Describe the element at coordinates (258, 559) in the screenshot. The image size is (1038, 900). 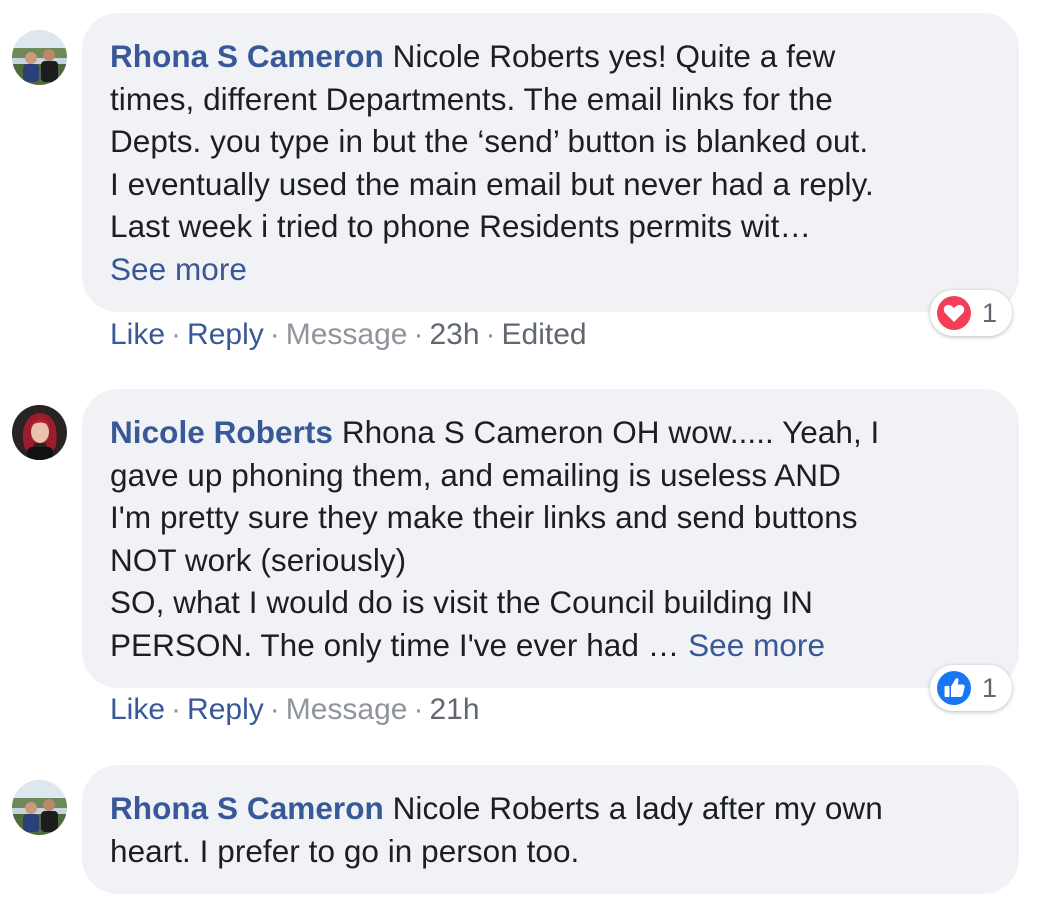
I see `comment-text-line: NOT work (seriously)` at that location.